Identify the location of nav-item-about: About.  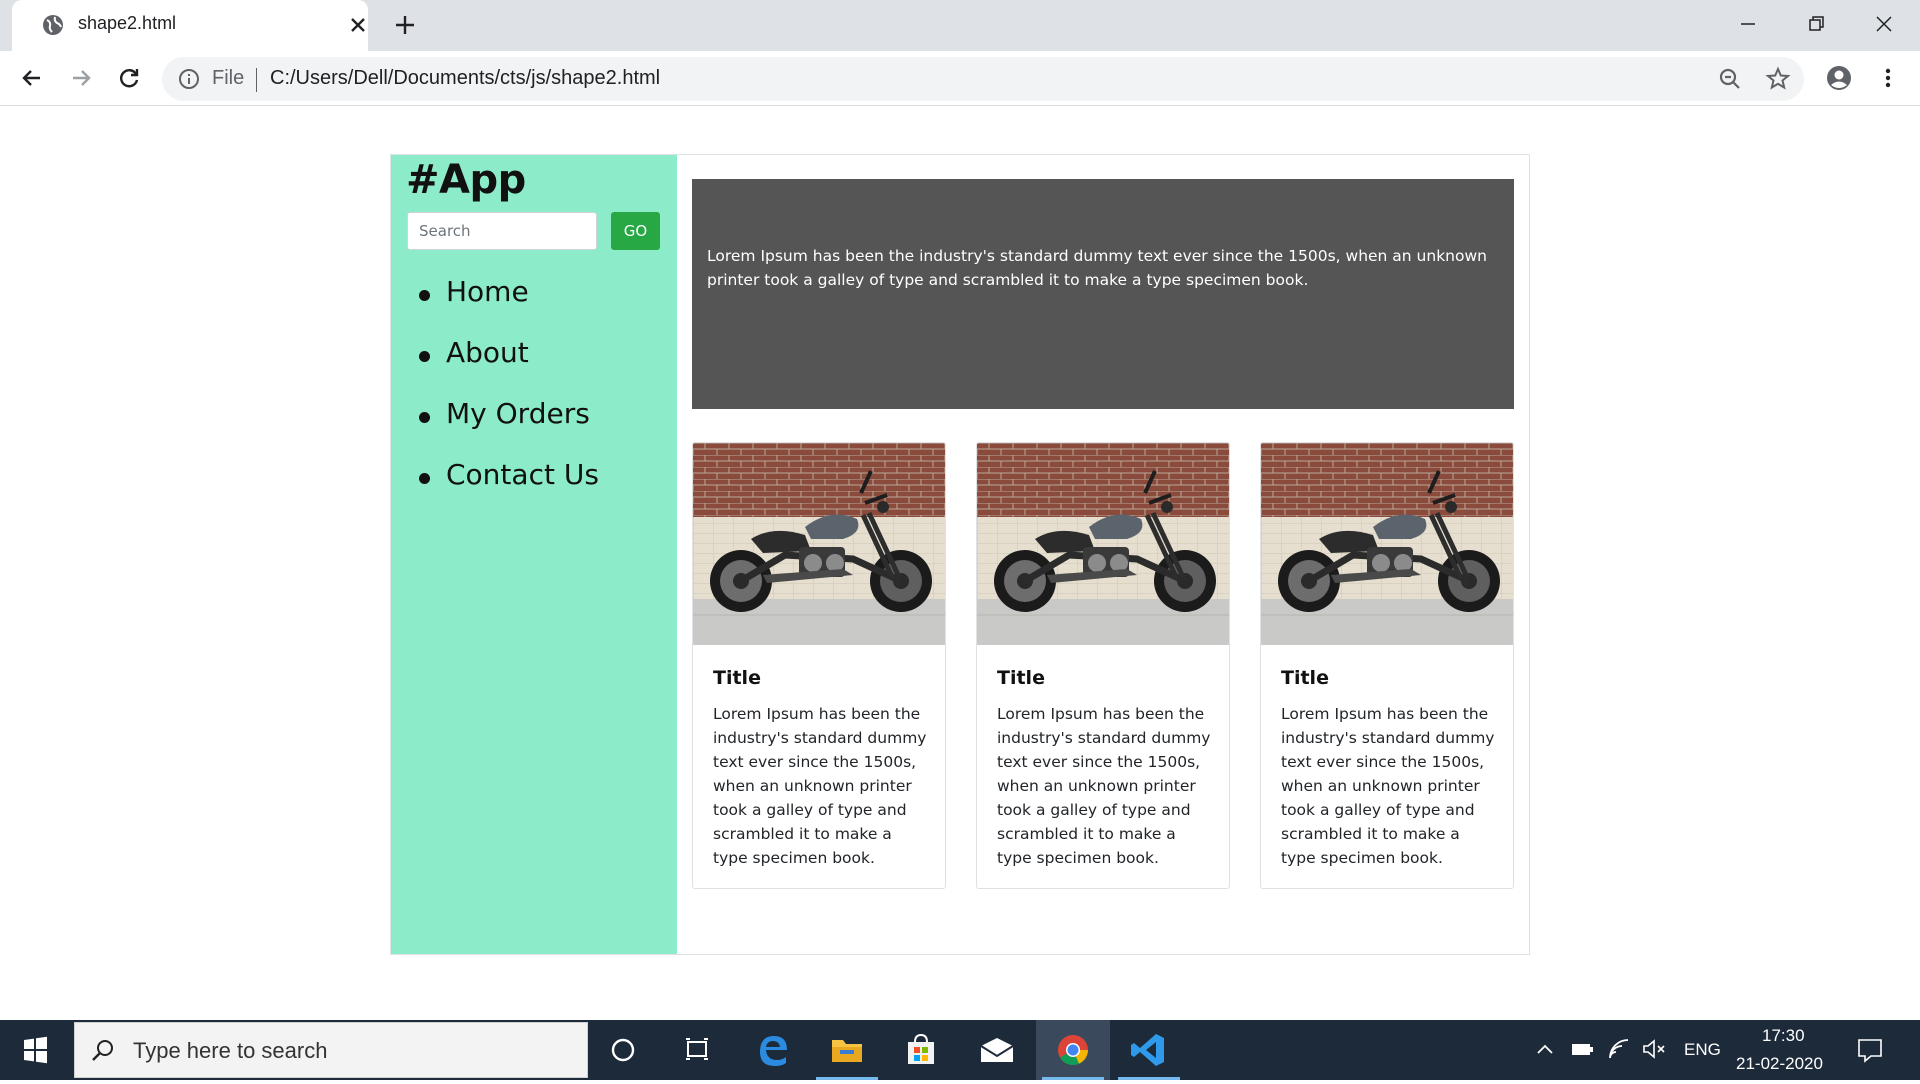
(534, 358).